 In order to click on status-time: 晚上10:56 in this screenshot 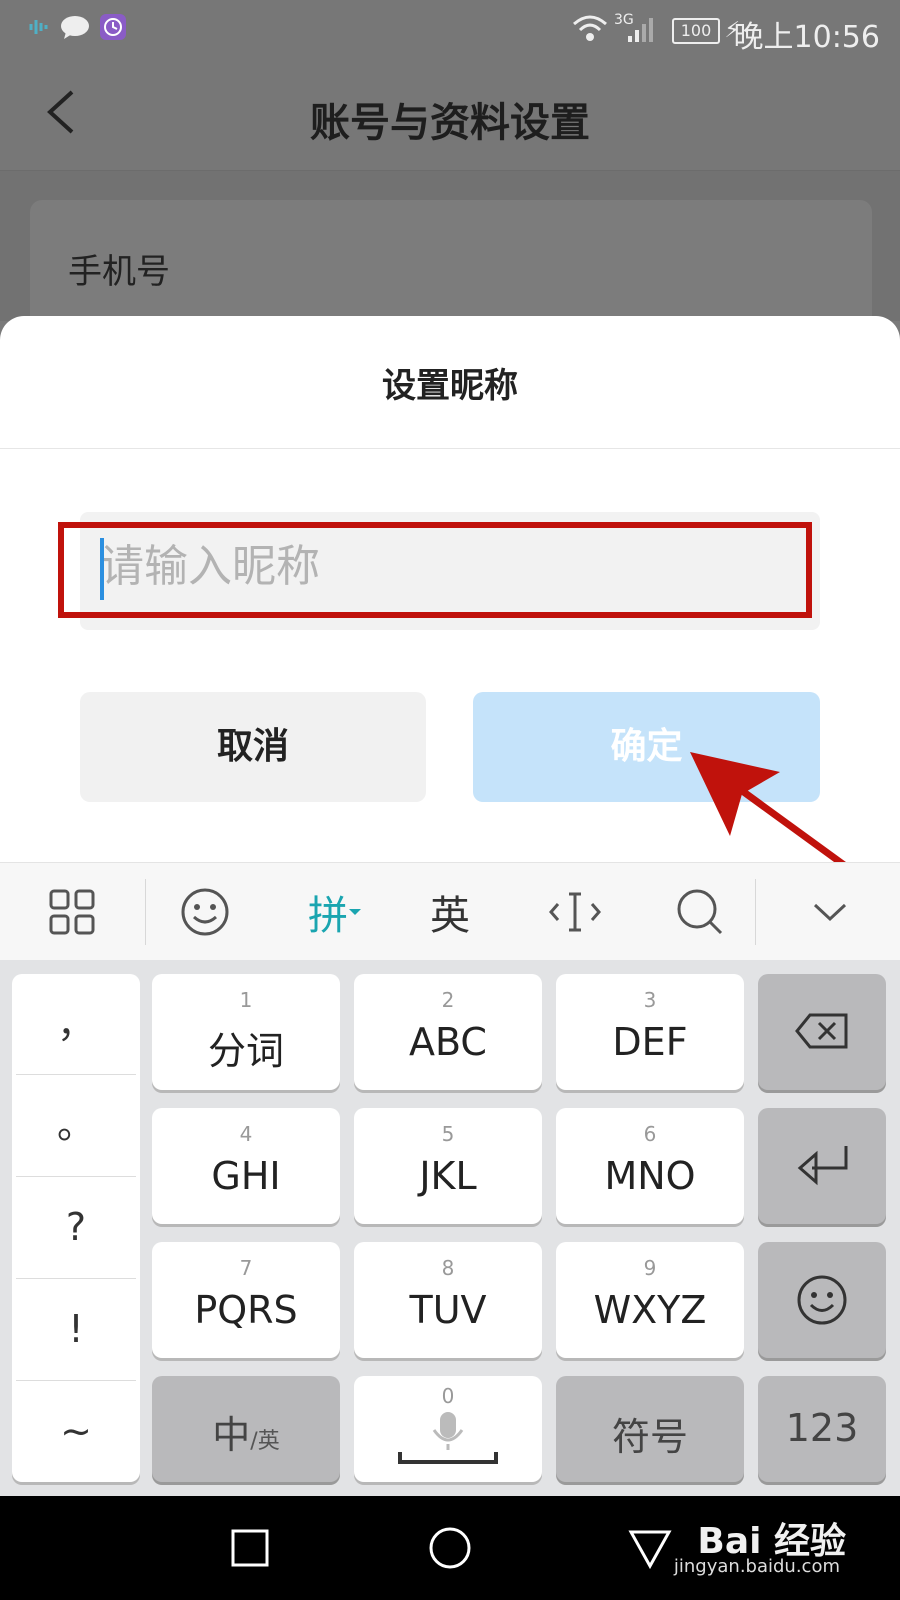, I will do `click(806, 37)`.